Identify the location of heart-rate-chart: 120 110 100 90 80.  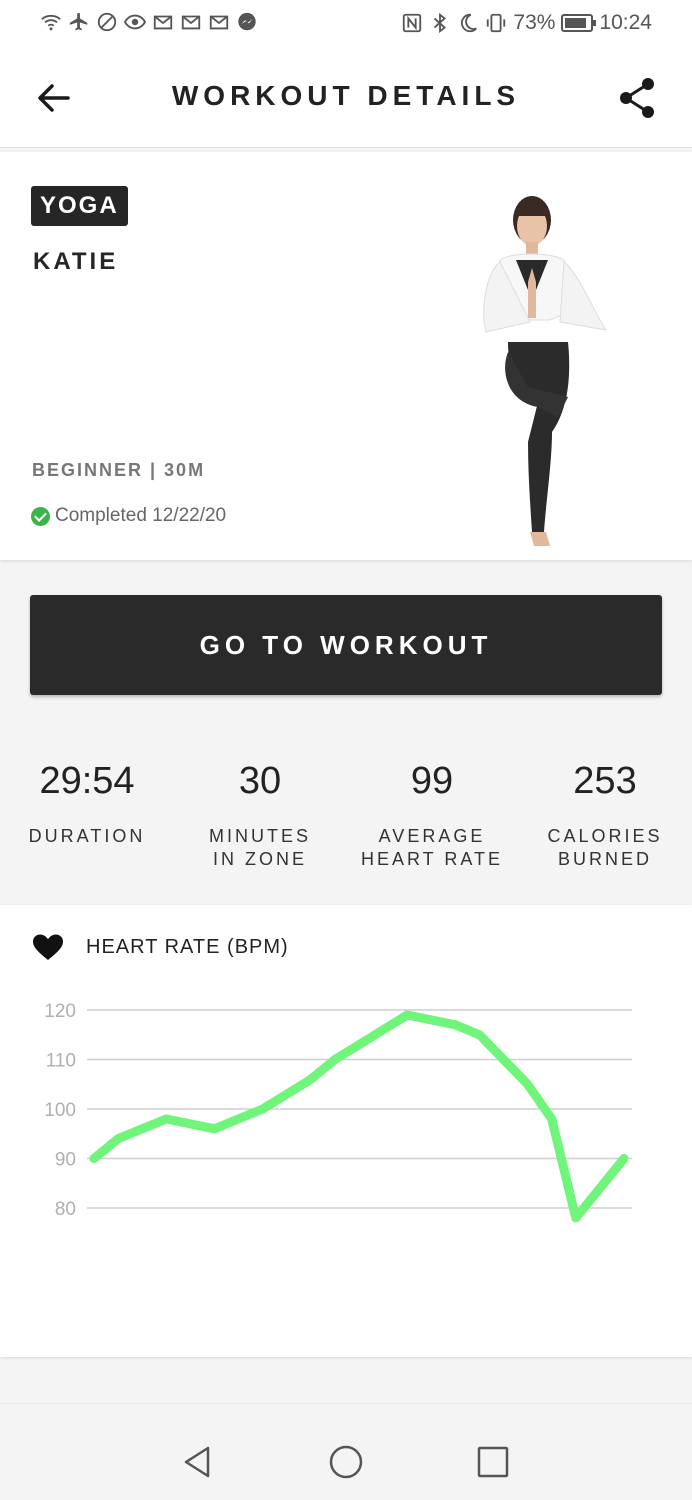
(338, 1112).